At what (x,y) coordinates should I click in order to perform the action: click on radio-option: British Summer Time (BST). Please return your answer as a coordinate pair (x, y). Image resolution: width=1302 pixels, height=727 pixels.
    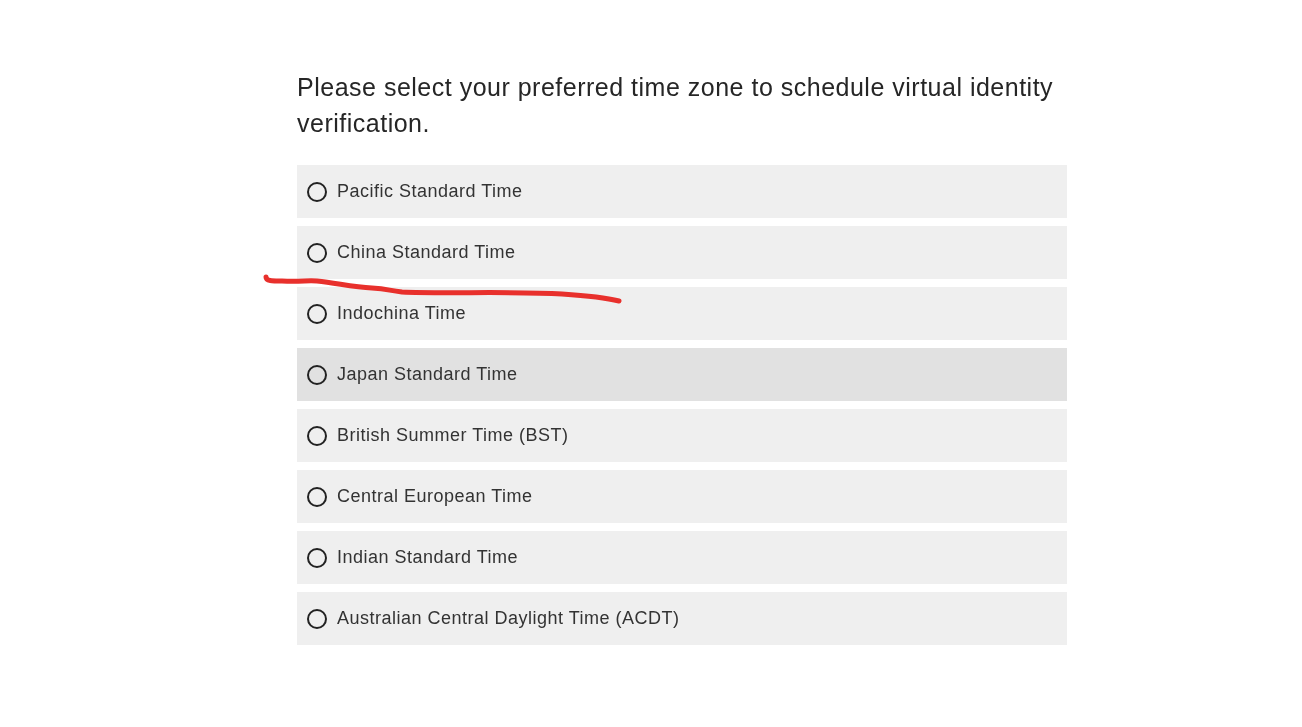
    Looking at the image, I should click on (682, 435).